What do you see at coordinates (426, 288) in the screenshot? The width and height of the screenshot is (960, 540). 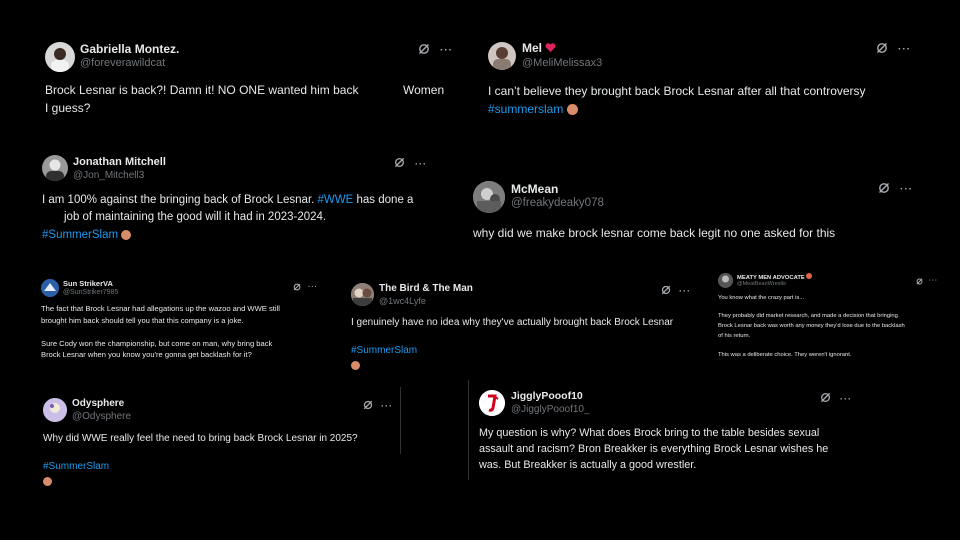 I see `author-name: The Bird & The Man` at bounding box center [426, 288].